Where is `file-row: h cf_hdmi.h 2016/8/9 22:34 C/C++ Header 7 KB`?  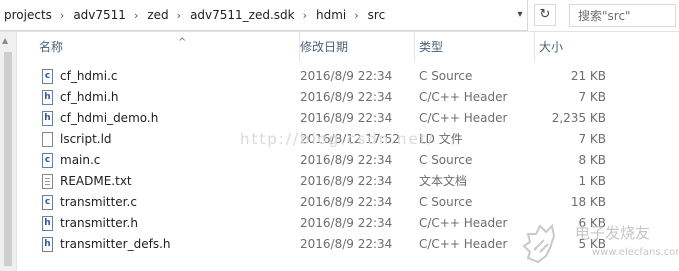
file-row: h cf_hdmi.h 2016/8/9 22:34 C/C++ Header 7 KB is located at coordinates (348, 97).